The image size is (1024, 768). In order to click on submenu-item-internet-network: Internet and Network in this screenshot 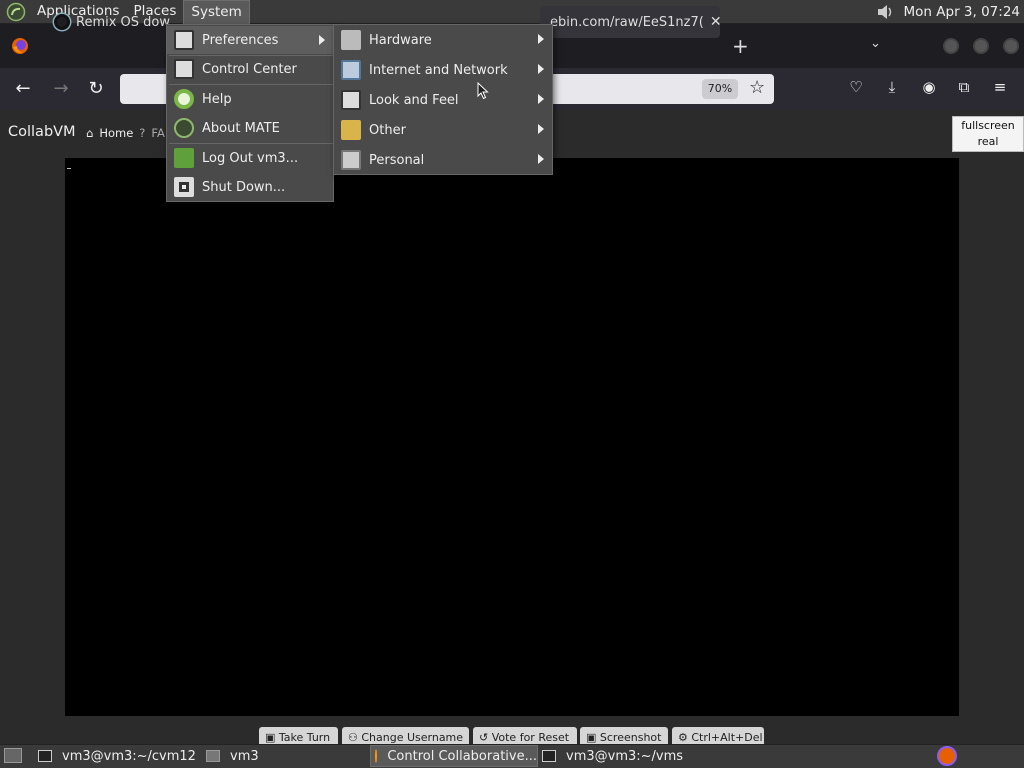, I will do `click(443, 70)`.